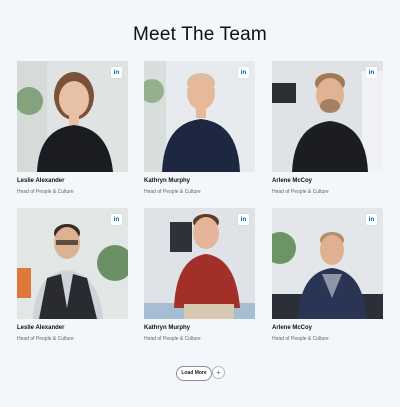  What do you see at coordinates (218, 372) in the screenshot?
I see `plus-icon: +` at bounding box center [218, 372].